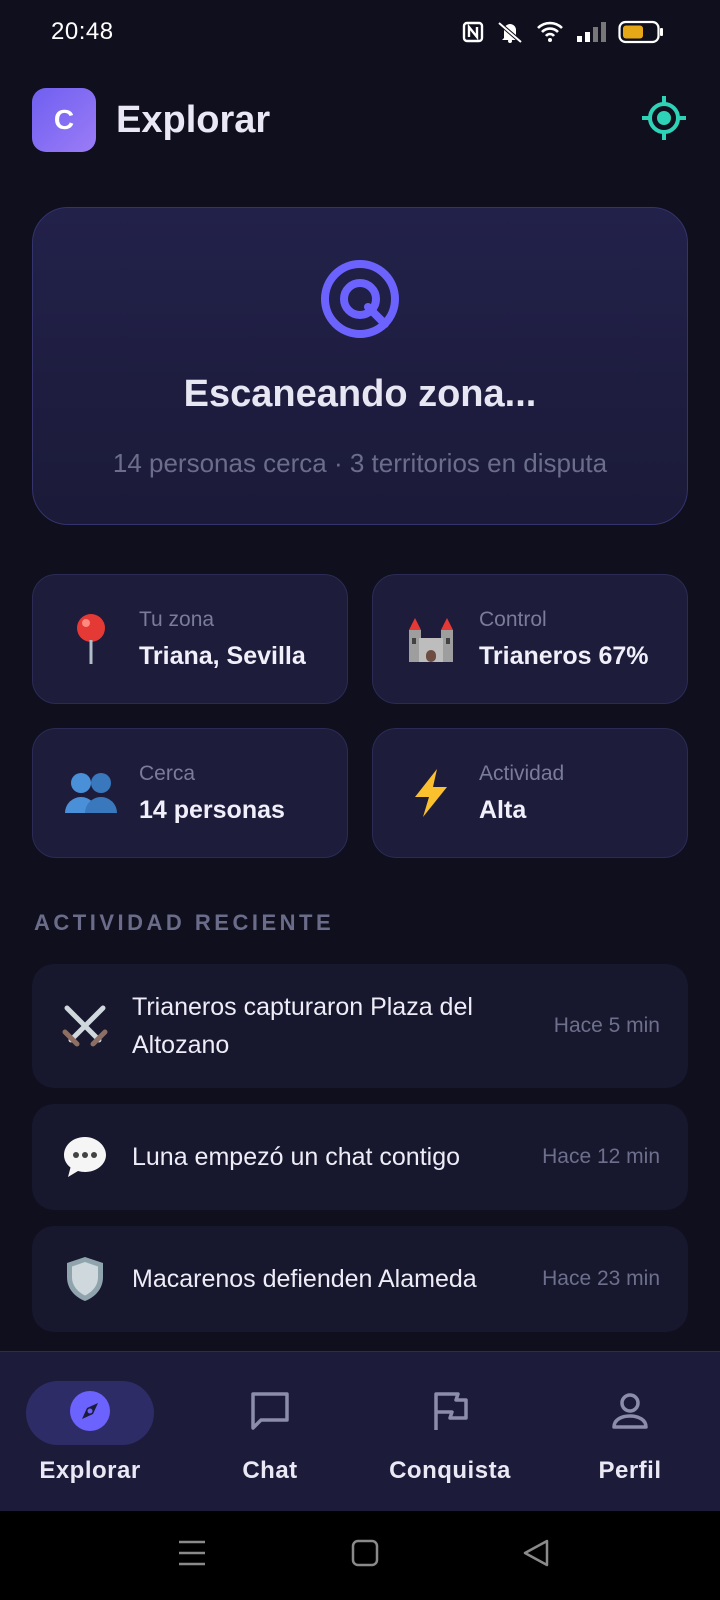  Describe the element at coordinates (510, 32) in the screenshot. I see `mute-icon` at that location.